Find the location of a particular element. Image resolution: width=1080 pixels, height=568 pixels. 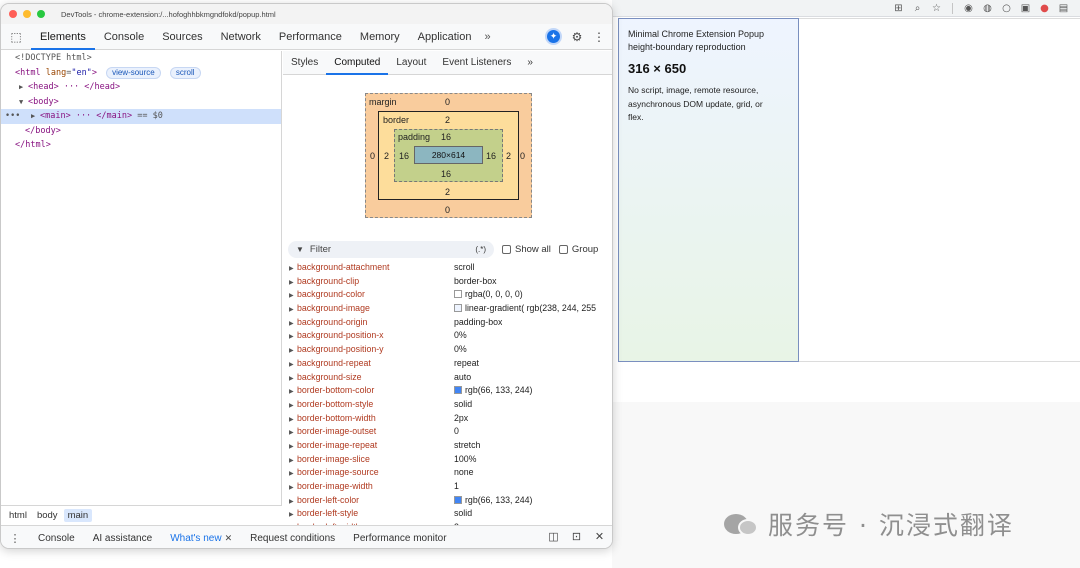

extension-icon-2: ◍ is located at coordinates (987, 8).